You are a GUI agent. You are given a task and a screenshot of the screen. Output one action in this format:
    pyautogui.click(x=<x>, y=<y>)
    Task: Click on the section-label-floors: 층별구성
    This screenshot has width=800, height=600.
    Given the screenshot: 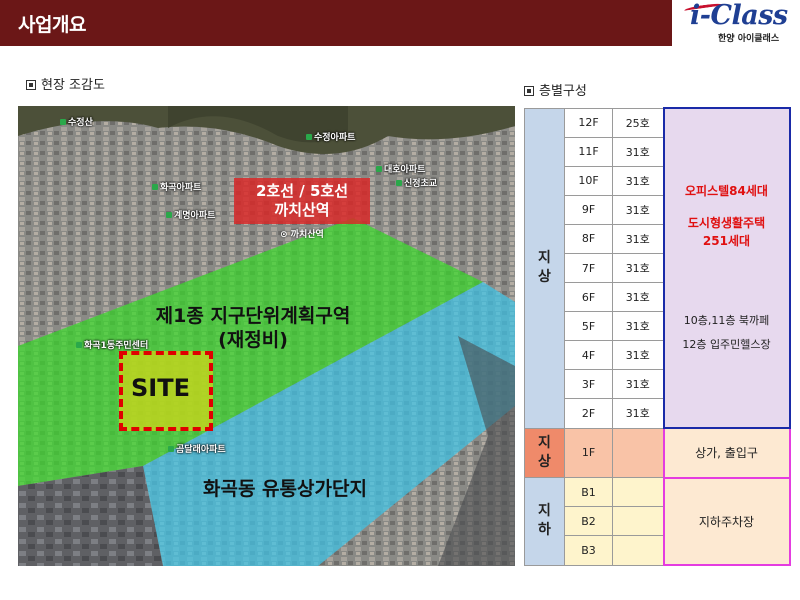 What is the action you would take?
    pyautogui.click(x=555, y=89)
    